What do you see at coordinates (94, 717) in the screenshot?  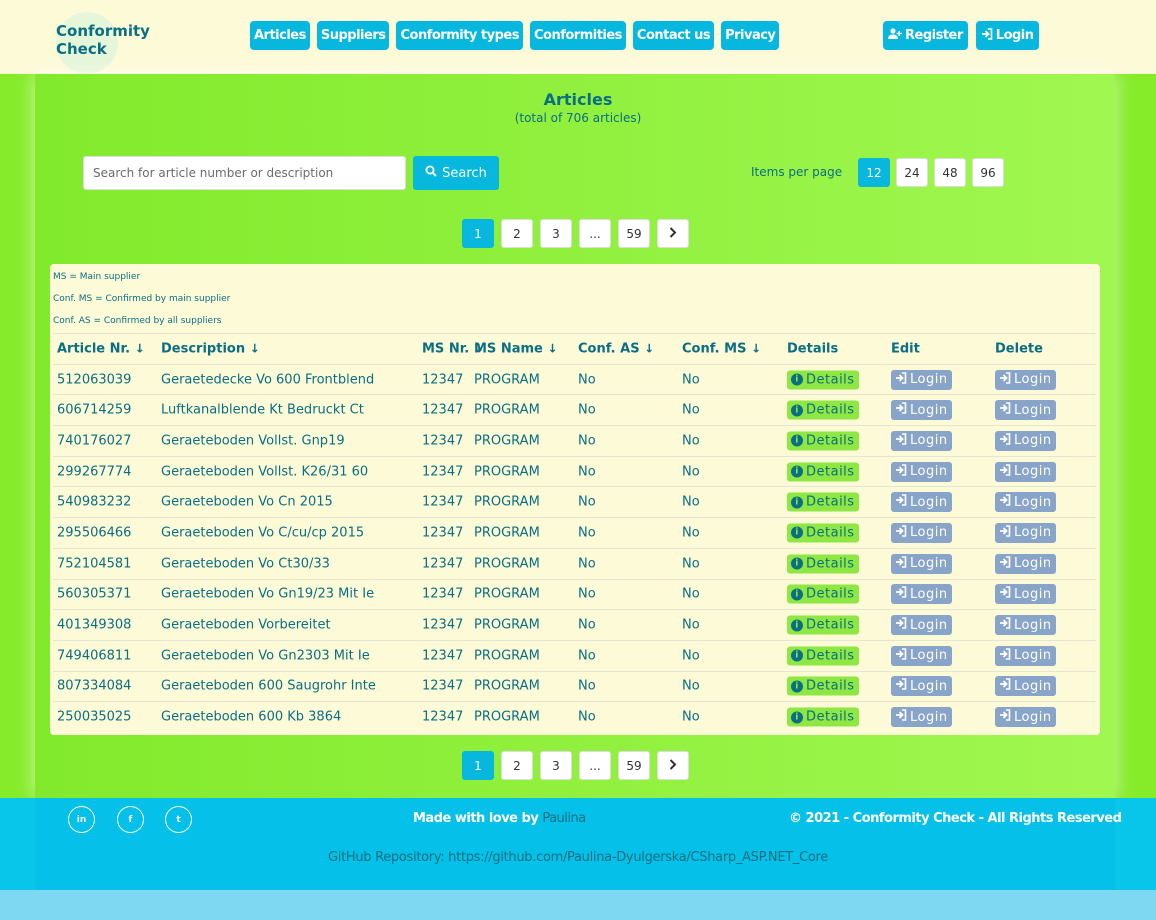 I see `cell-article-nr: 250035025` at bounding box center [94, 717].